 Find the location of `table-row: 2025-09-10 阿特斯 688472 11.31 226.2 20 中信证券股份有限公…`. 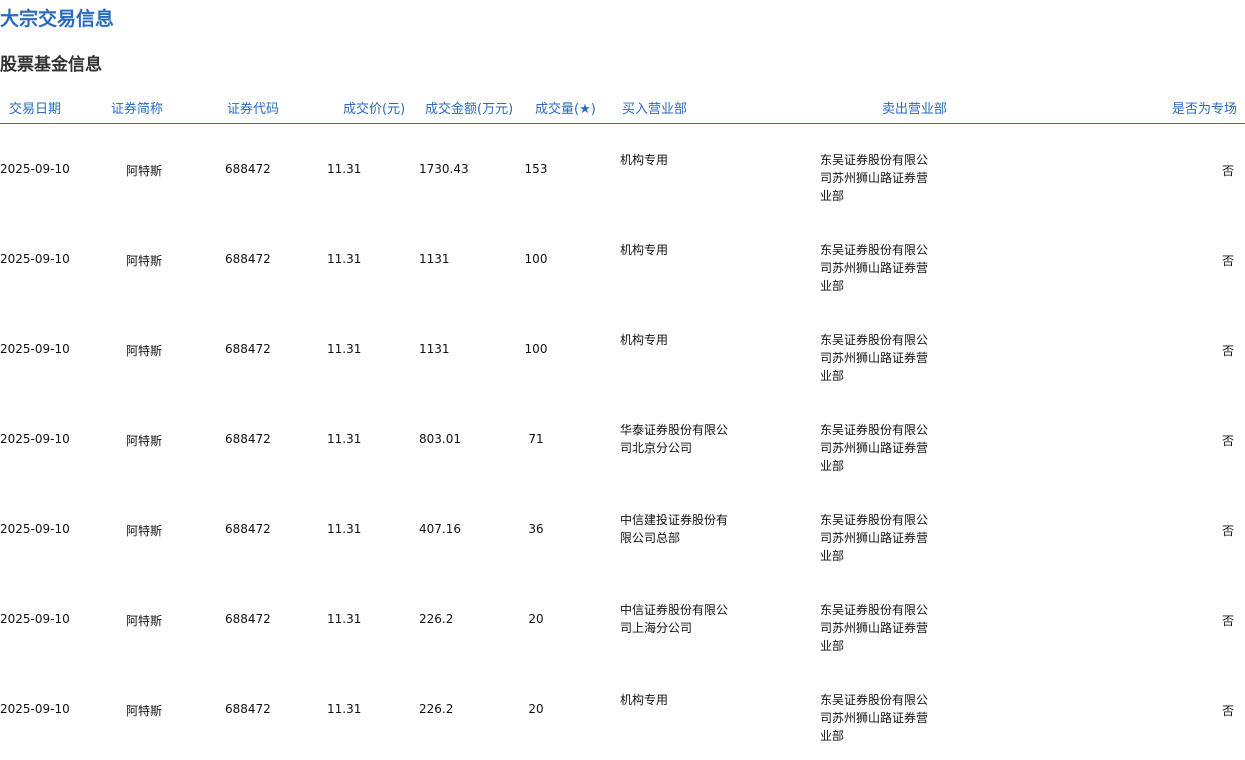

table-row: 2025-09-10 阿特斯 688472 11.31 226.2 20 中信证券股份有限公… is located at coordinates (622, 625).